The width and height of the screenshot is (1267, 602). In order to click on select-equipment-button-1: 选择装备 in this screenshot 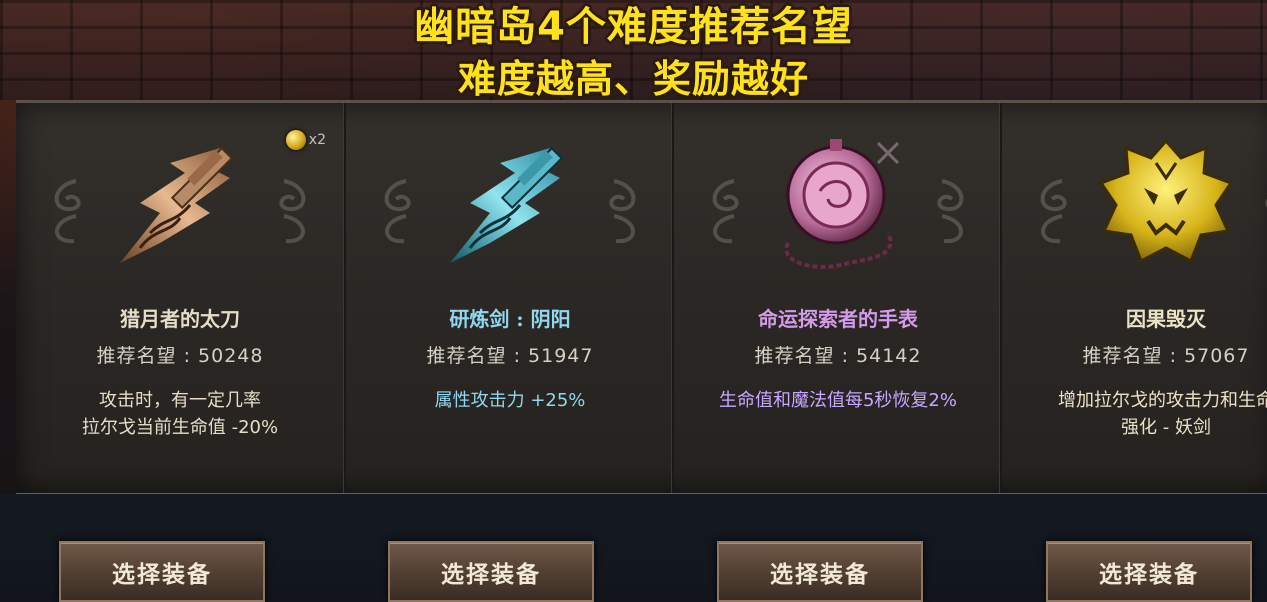, I will do `click(162, 571)`.